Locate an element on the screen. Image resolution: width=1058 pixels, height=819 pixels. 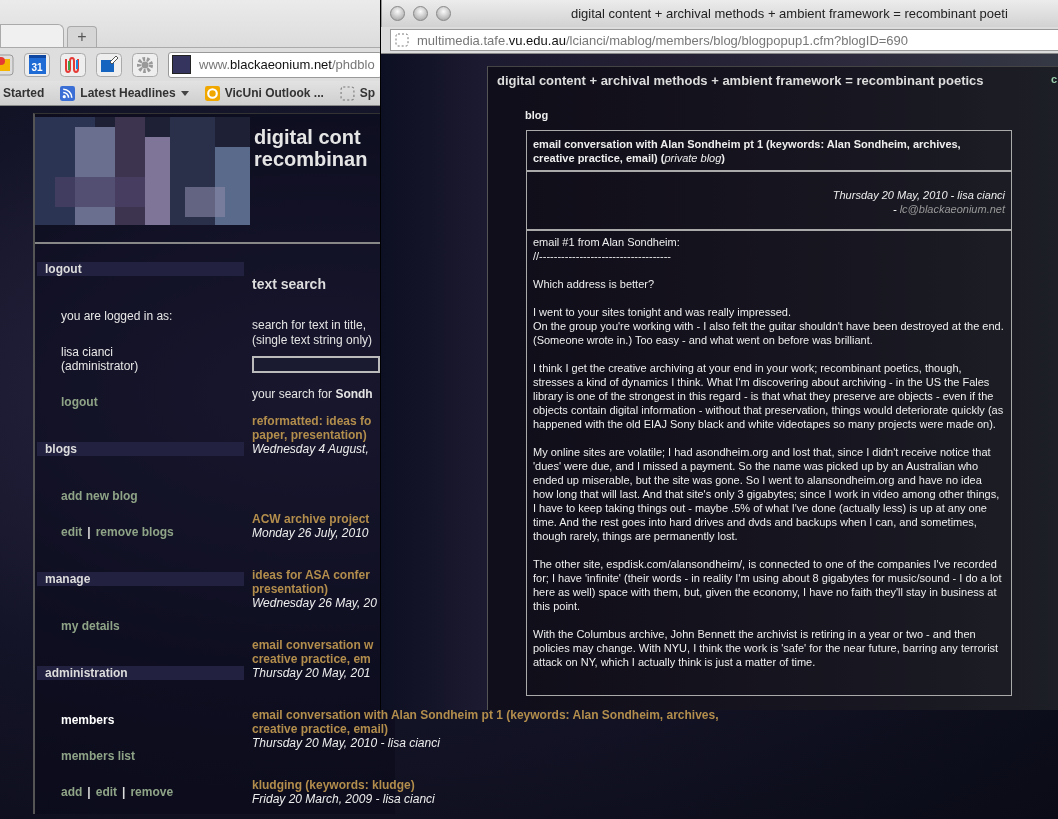
post-date: Thursday 20 May, 2010 - lisa cianci is located at coordinates (918, 195).